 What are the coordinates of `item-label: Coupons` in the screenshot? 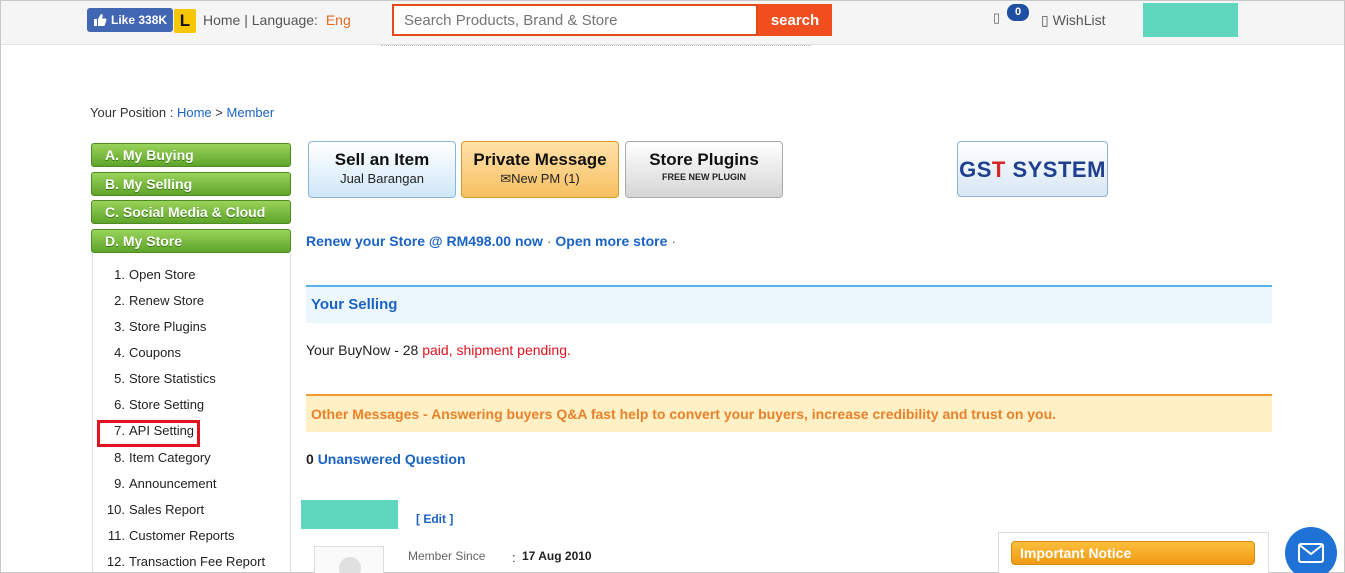 It's located at (155, 352).